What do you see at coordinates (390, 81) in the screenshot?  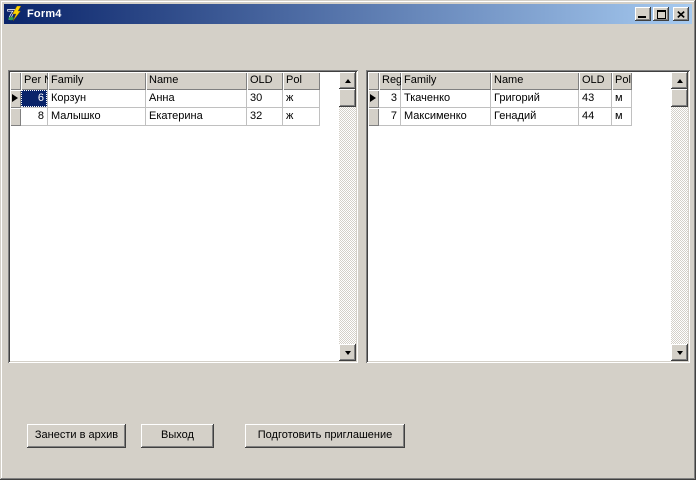 I see `column-header: Reg` at bounding box center [390, 81].